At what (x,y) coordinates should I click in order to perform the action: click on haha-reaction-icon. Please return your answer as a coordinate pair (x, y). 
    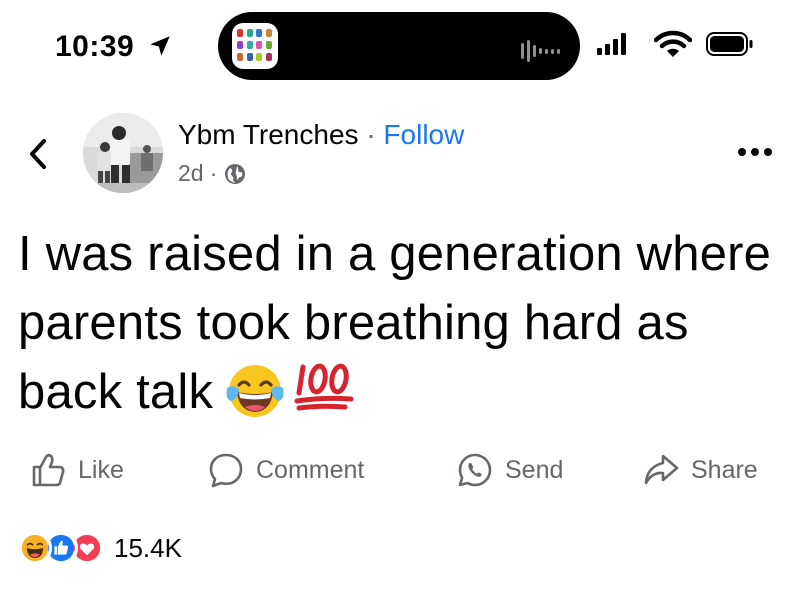
    Looking at the image, I should click on (35, 548).